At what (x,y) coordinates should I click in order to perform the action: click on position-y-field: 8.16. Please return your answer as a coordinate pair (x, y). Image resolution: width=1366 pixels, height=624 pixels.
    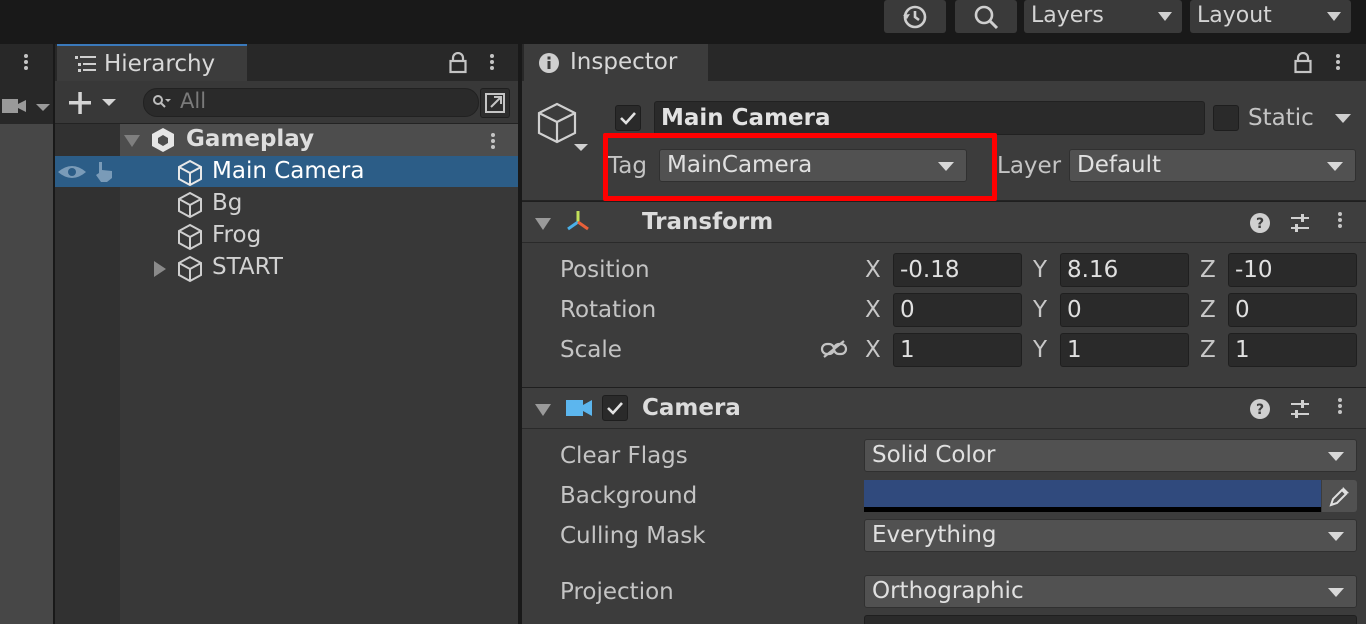
    Looking at the image, I should click on (1124, 270).